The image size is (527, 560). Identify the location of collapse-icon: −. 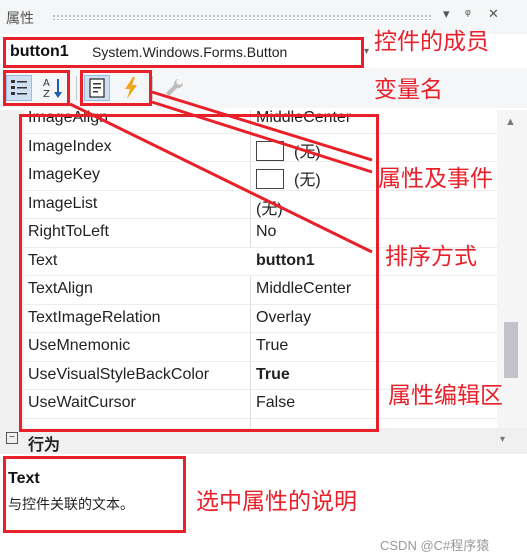
(12, 438).